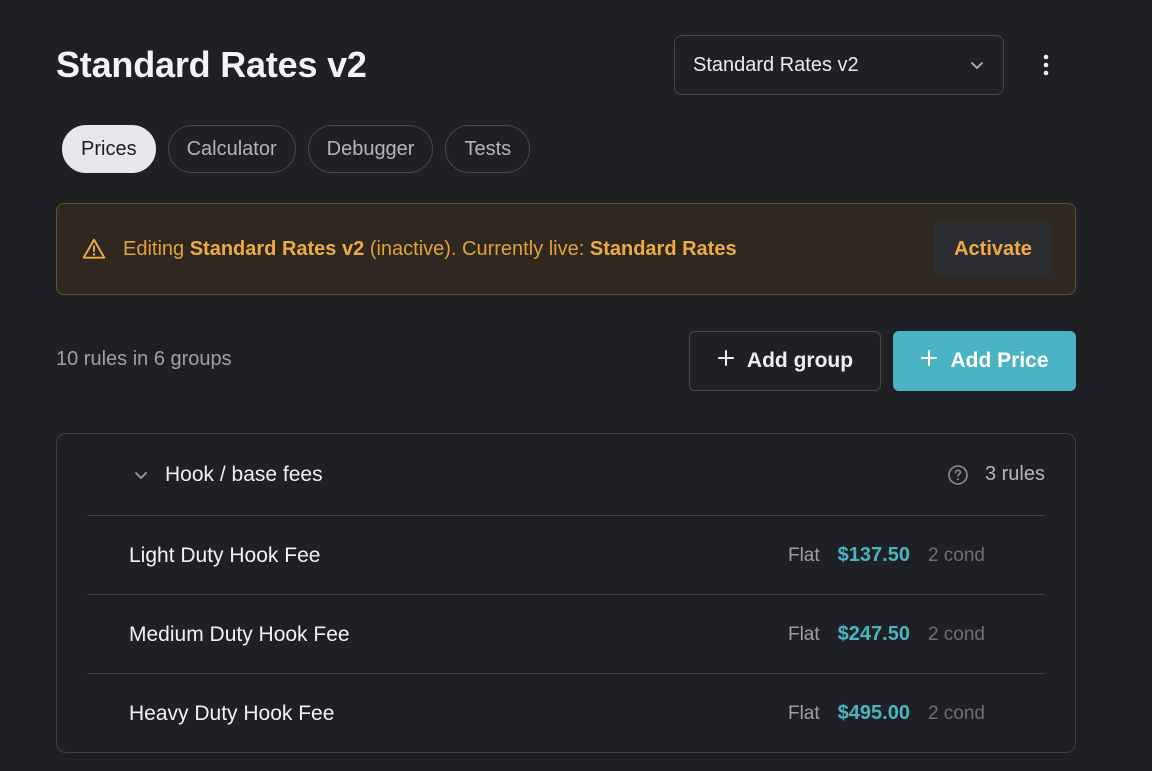  What do you see at coordinates (94, 249) in the screenshot?
I see `warning-icon` at bounding box center [94, 249].